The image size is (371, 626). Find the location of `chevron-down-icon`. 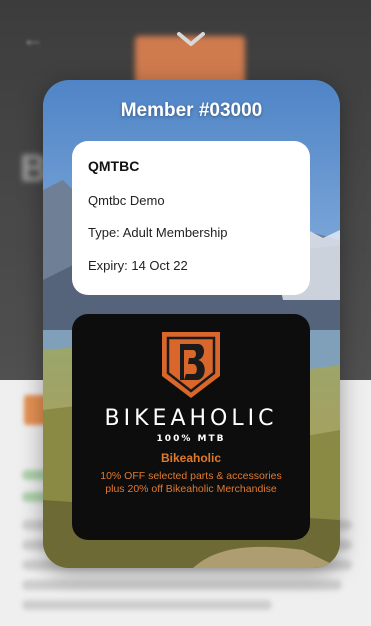

chevron-down-icon is located at coordinates (191, 40).